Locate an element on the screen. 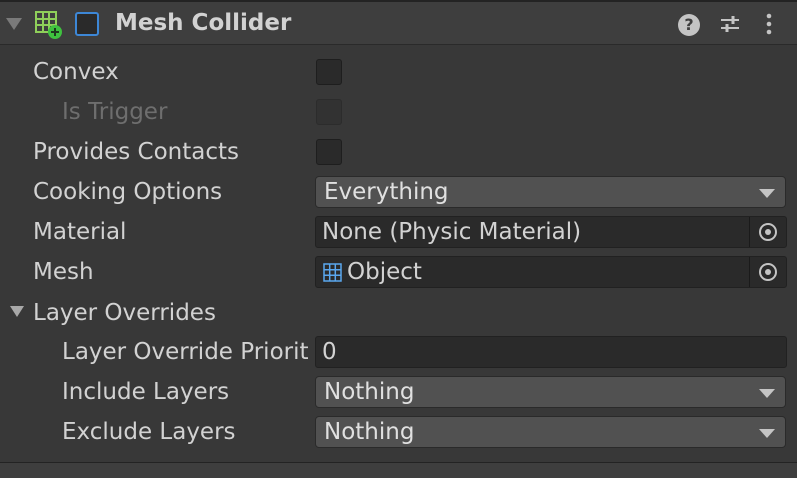 This screenshot has height=478, width=797. layer-override-priority-input: 0 is located at coordinates (551, 352).